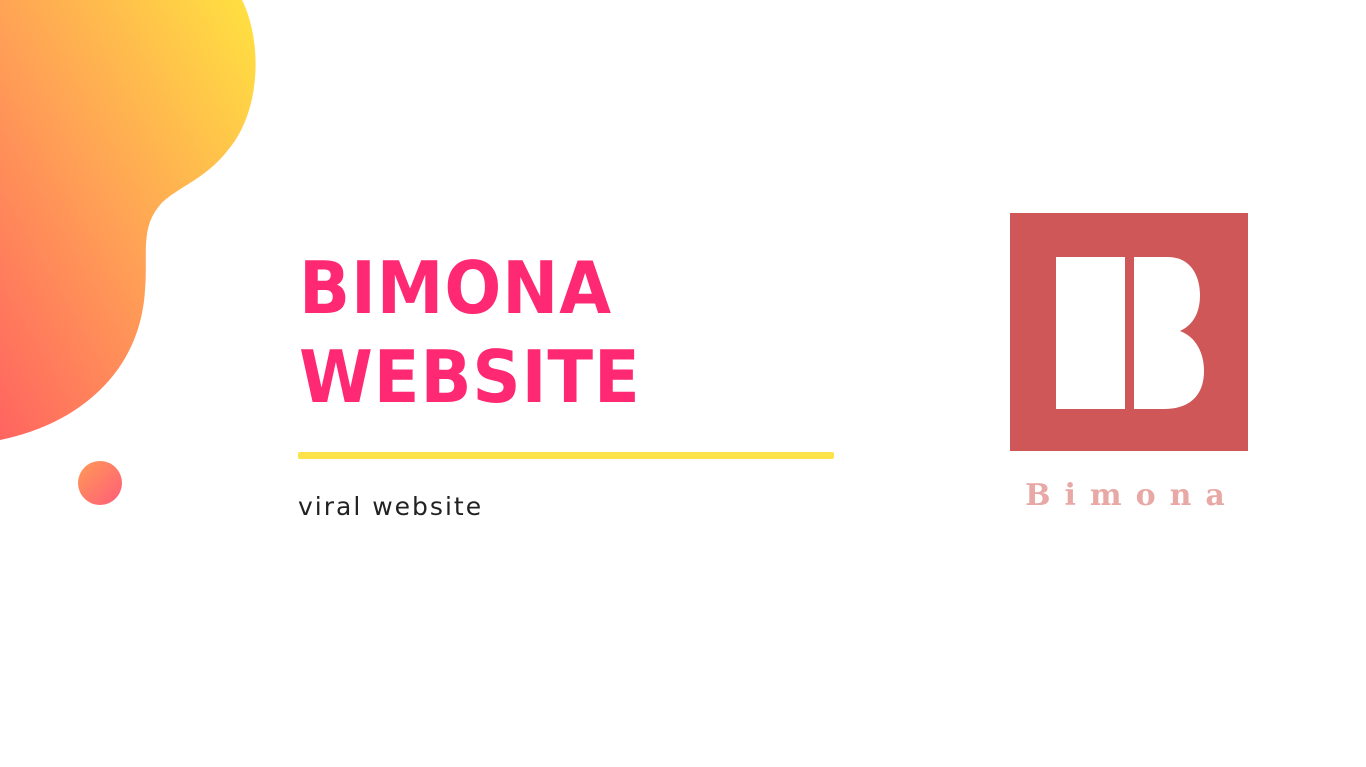 This screenshot has height=767, width=1366. I want to click on decorative-dot, so click(100, 483).